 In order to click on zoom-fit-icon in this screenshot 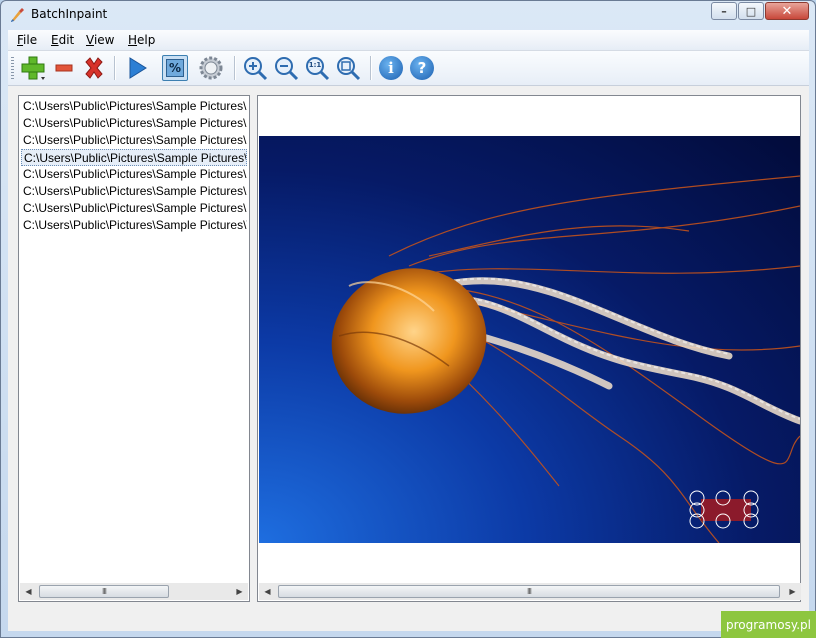, I will do `click(348, 68)`.